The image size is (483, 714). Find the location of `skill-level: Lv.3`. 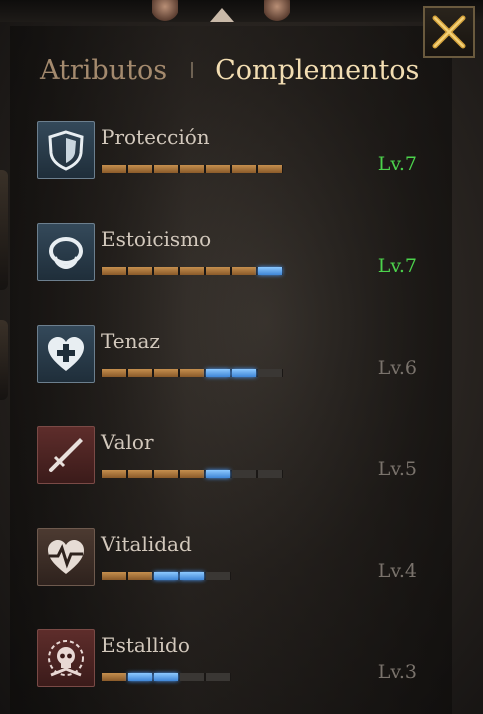

skill-level: Lv.3 is located at coordinates (397, 672).